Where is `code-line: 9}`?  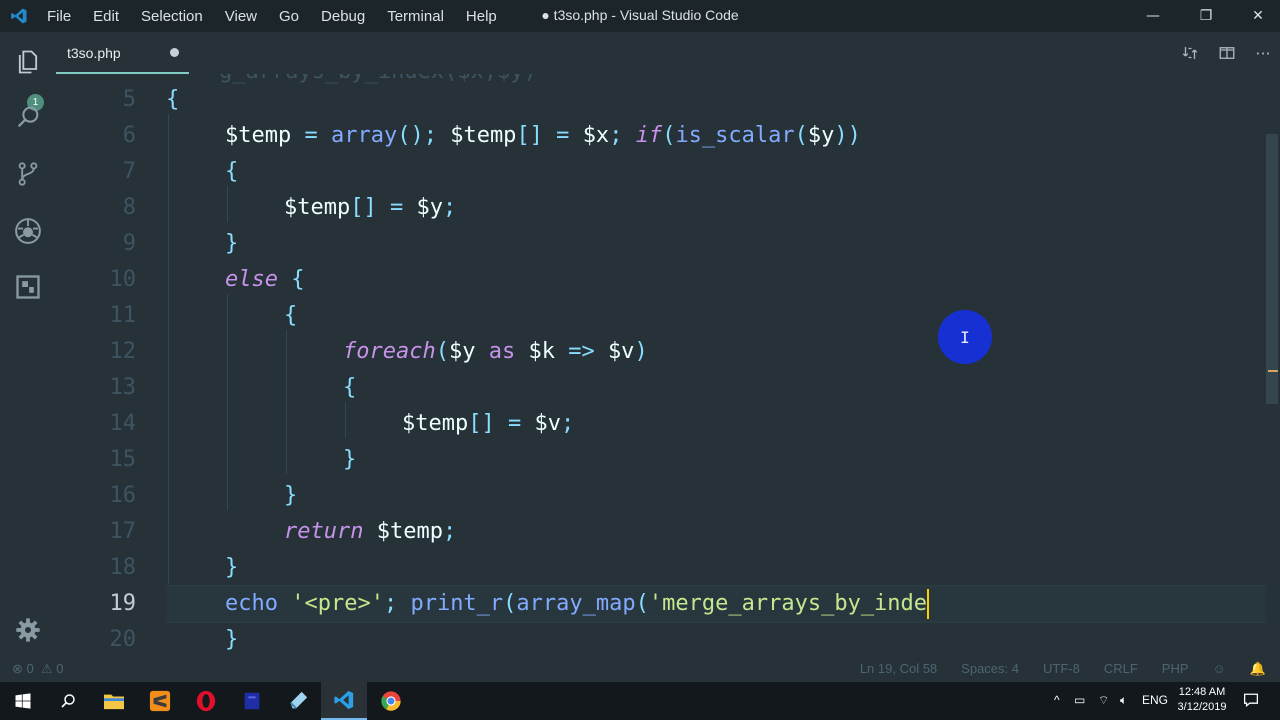 code-line: 9} is located at coordinates (661, 244).